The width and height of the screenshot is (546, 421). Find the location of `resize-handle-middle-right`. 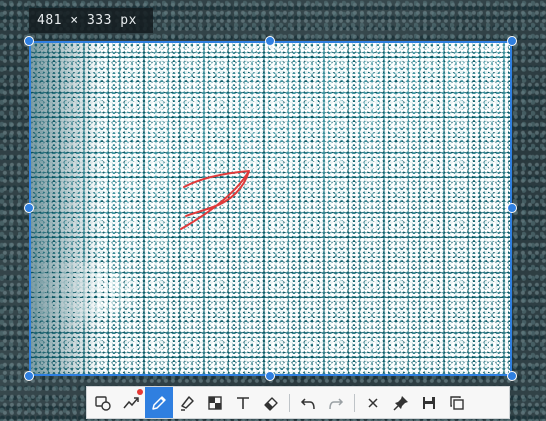

resize-handle-middle-right is located at coordinates (512, 208).